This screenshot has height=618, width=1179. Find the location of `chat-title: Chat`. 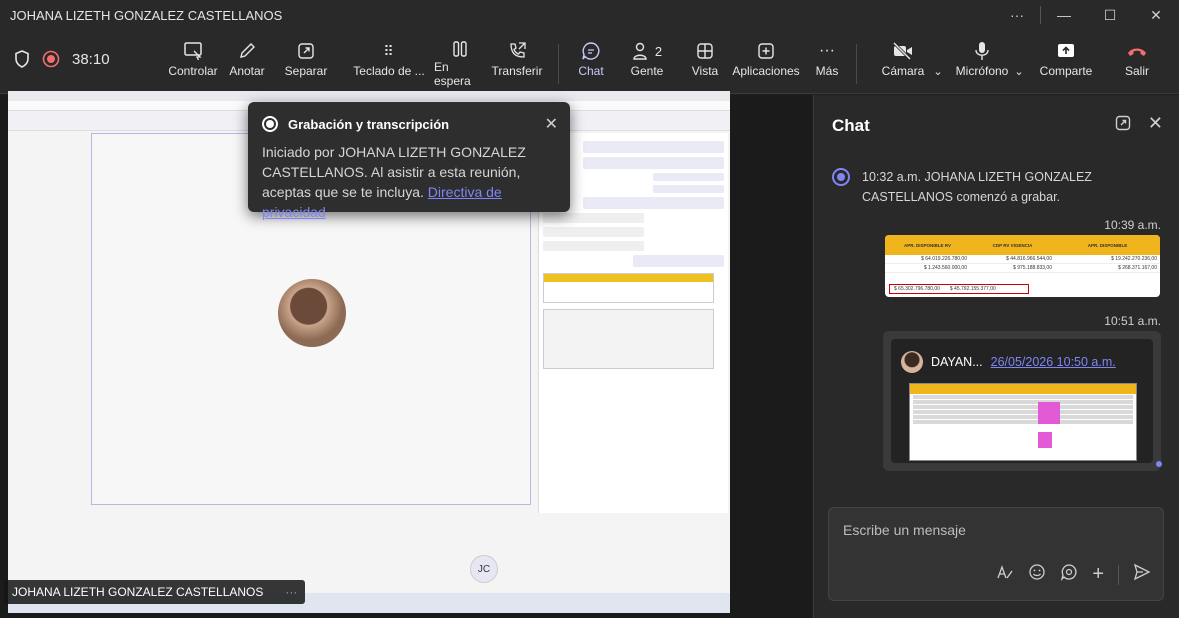

chat-title: Chat is located at coordinates (851, 125).